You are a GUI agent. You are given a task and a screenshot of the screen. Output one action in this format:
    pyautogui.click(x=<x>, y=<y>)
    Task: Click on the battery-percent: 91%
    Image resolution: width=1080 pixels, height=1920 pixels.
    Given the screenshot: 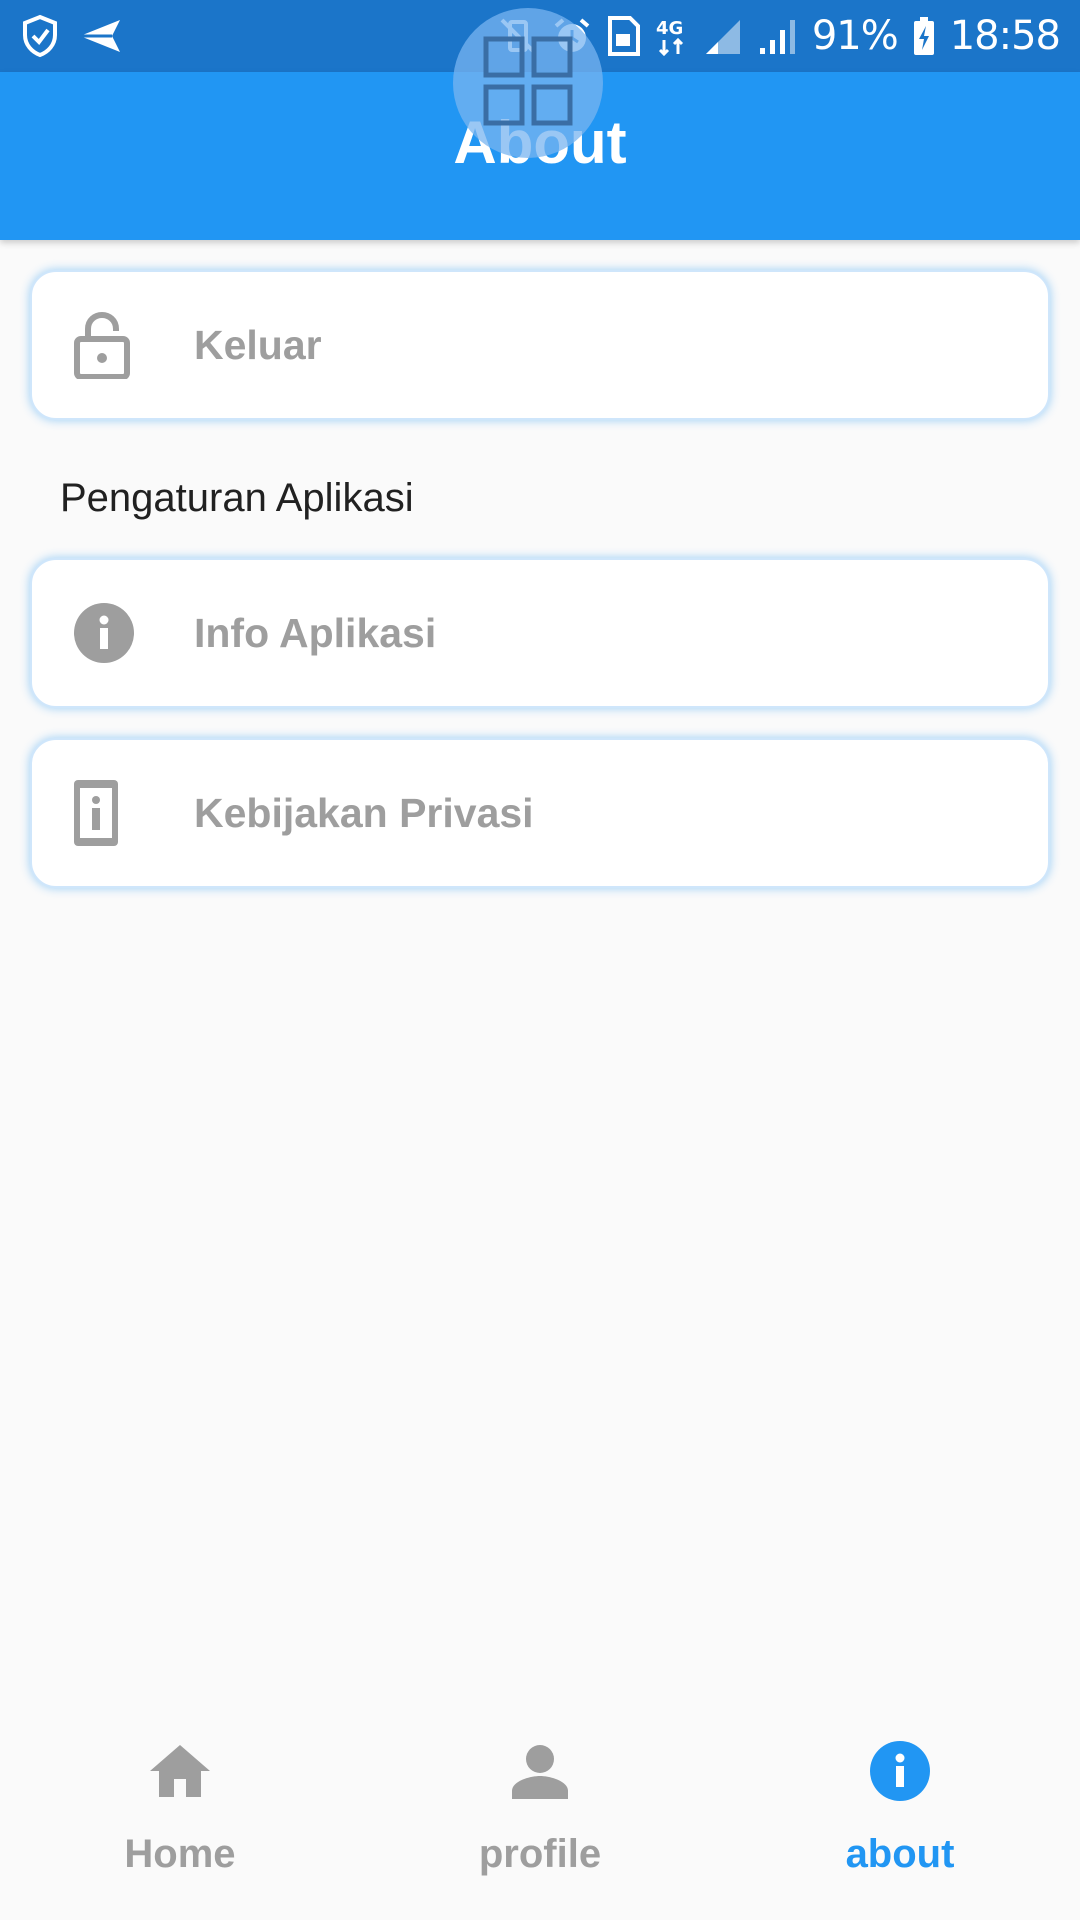 What is the action you would take?
    pyautogui.click(x=855, y=36)
    